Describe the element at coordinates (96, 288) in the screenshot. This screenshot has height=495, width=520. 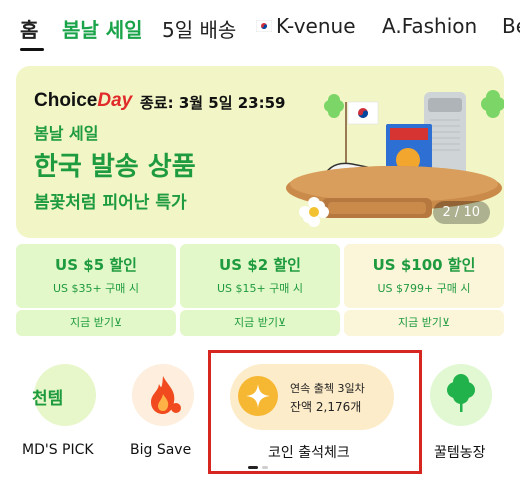
I see `coupon-condition: US $35+ 구매 시` at that location.